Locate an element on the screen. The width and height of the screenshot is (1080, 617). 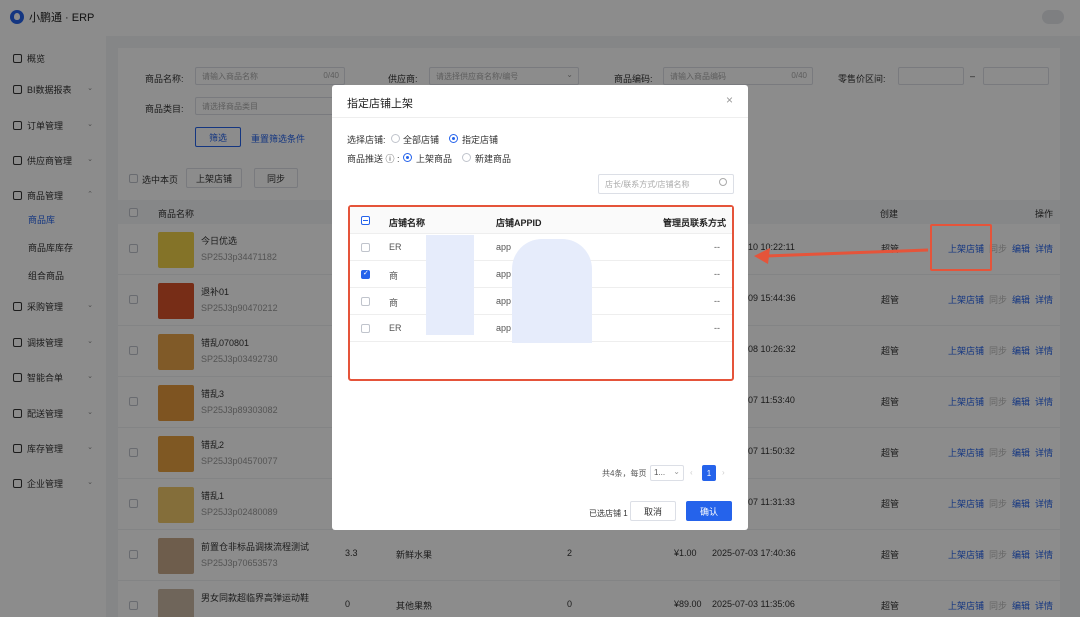
radio-specified-stores is located at coordinates (453, 138).